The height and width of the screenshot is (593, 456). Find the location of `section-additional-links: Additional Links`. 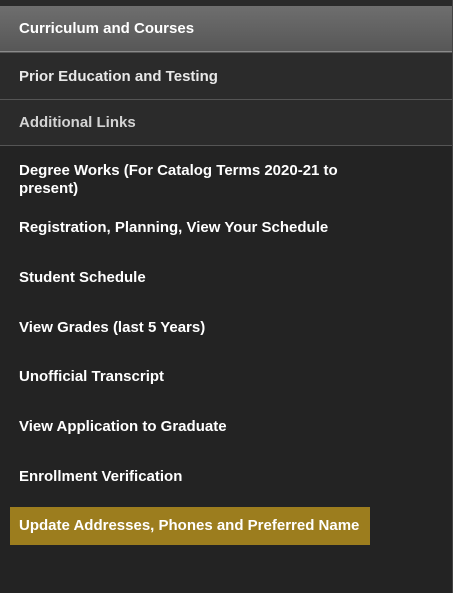

section-additional-links: Additional Links is located at coordinates (226, 122).